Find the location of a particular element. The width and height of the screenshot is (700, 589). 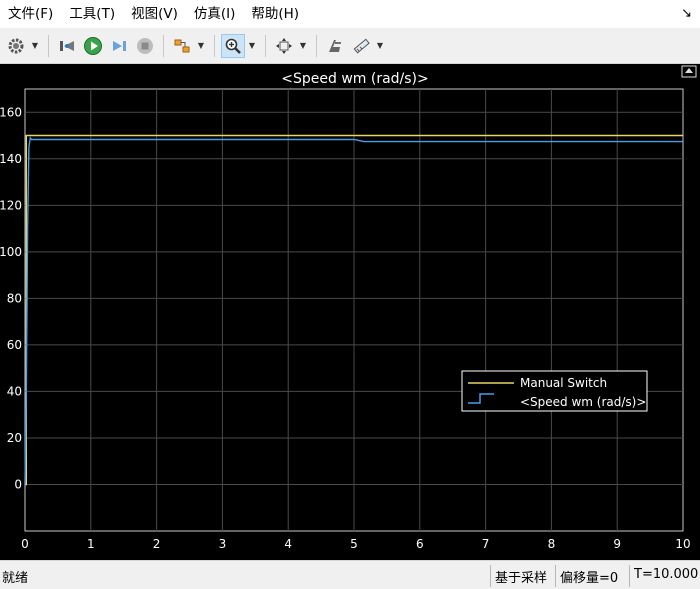

x-tick-label: 10 is located at coordinates (682, 544).